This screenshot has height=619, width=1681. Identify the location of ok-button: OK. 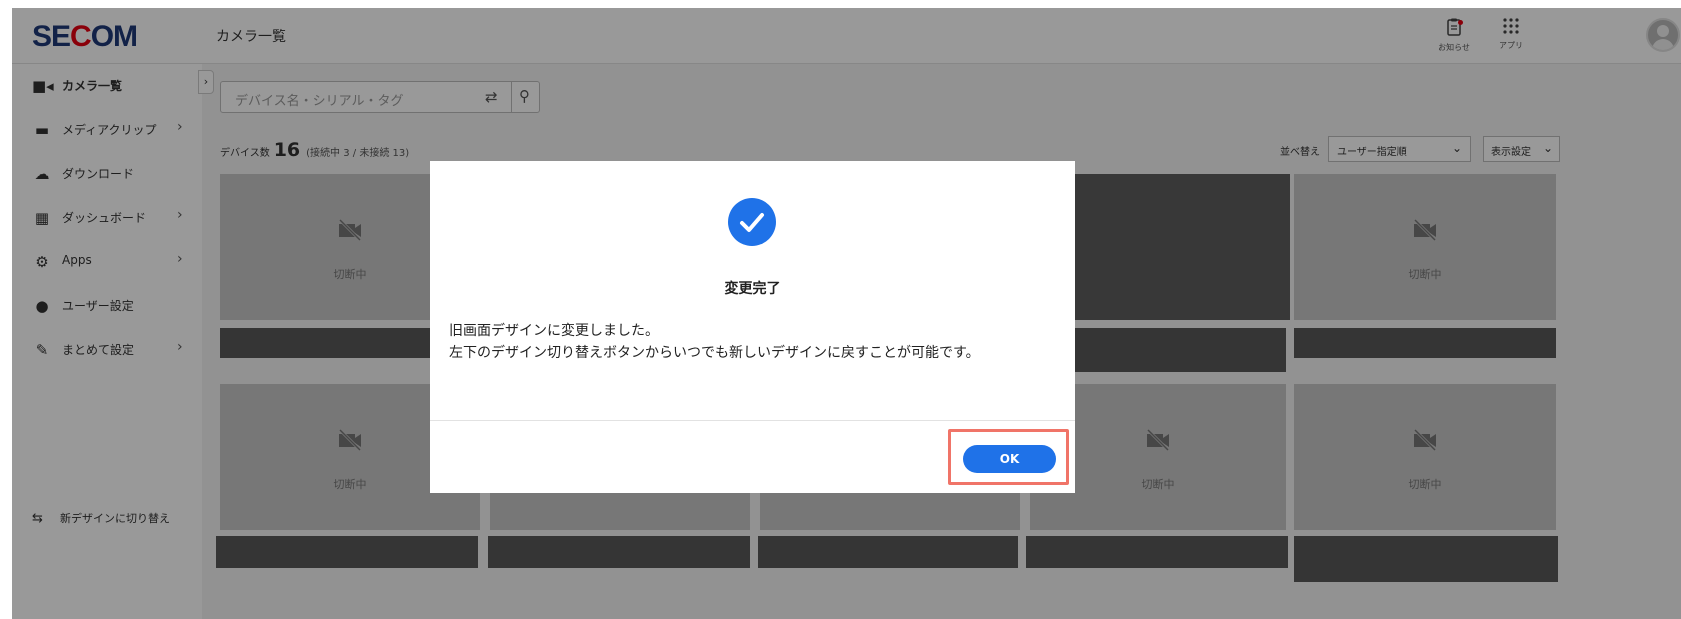
(1009, 459).